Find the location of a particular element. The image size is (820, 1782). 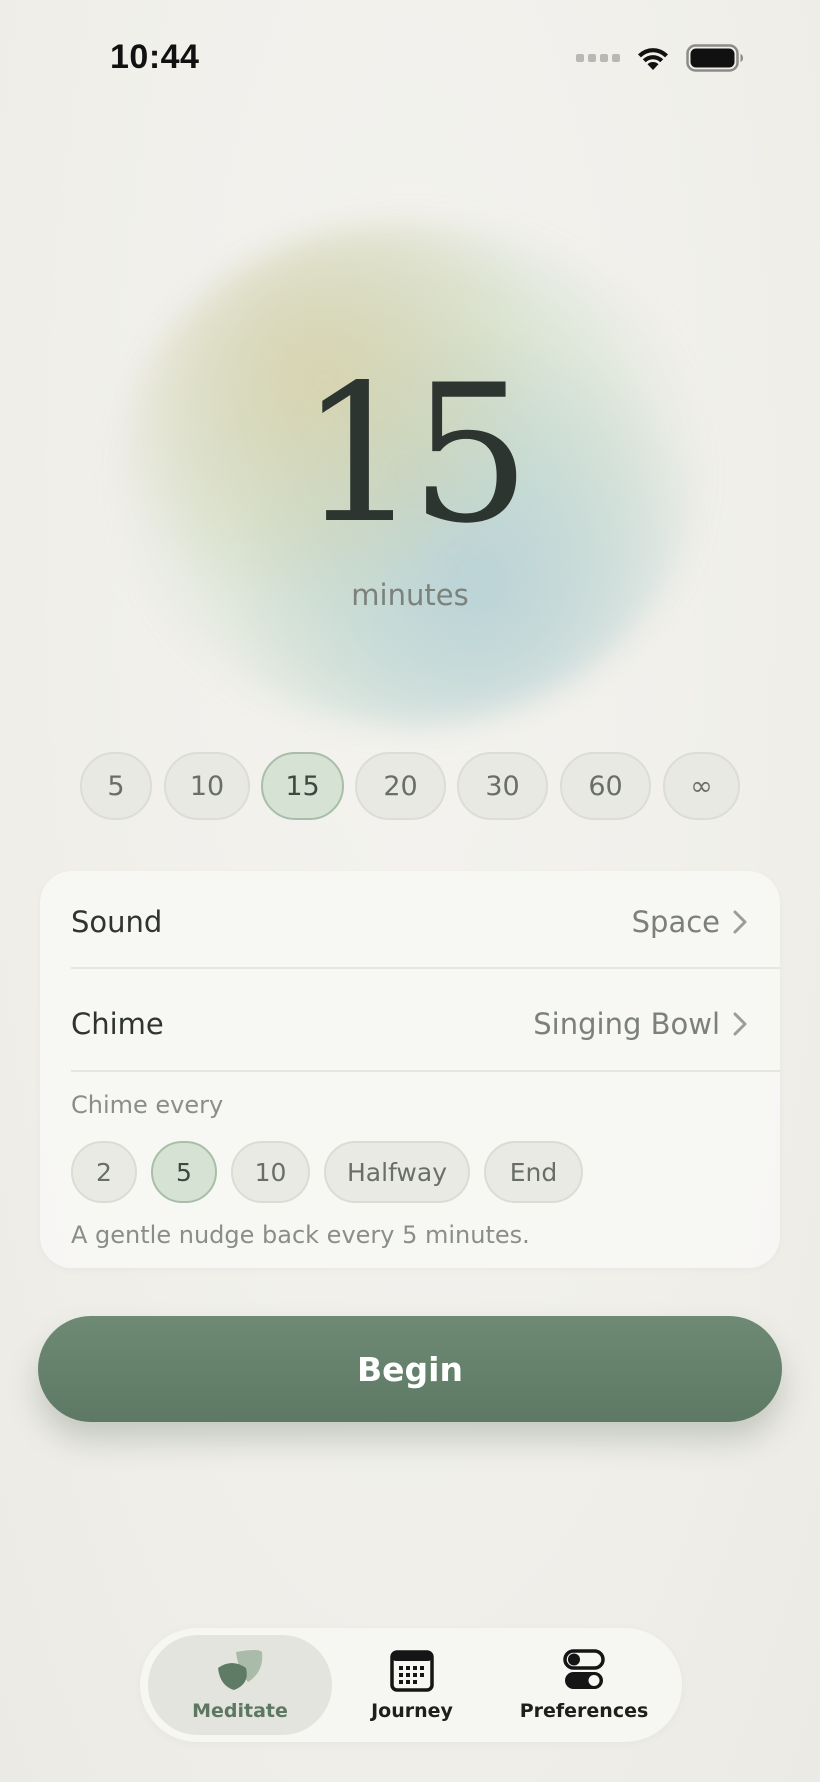

duration-chip-label: 20 is located at coordinates (400, 786).